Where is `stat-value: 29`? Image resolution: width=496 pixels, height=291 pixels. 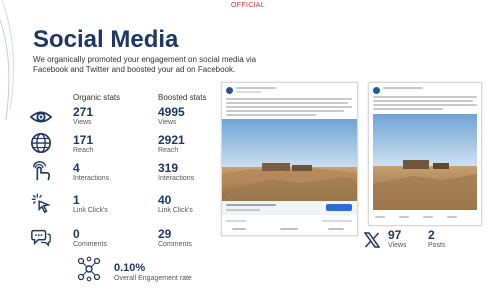
stat-value: 29 is located at coordinates (165, 234).